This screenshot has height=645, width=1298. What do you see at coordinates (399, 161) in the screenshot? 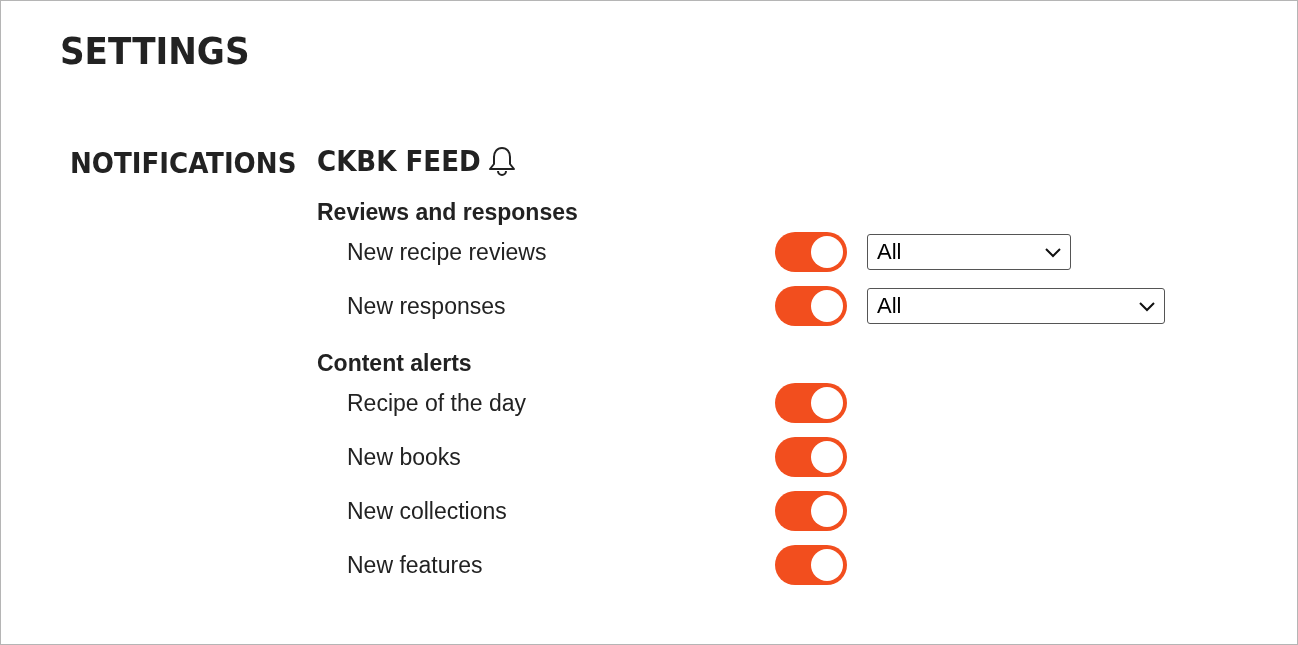
I see `feed-title: CKBK FEED` at bounding box center [399, 161].